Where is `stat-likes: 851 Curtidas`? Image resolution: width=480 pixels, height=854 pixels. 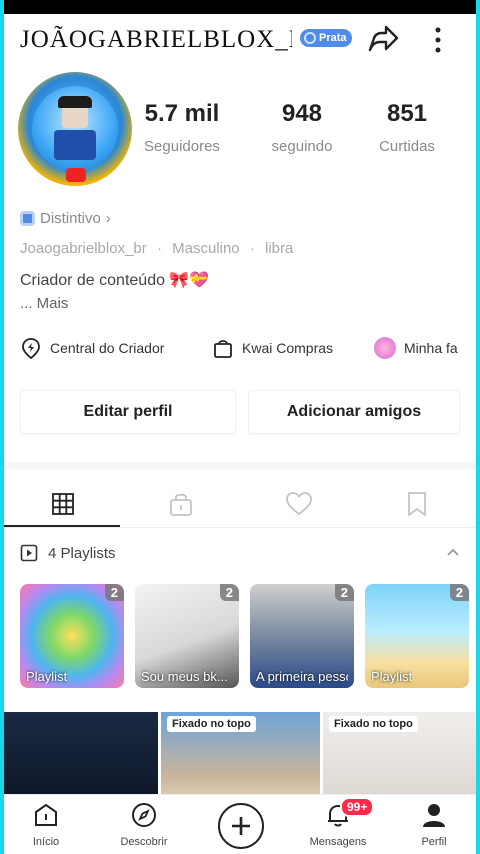 stat-likes: 851 Curtidas is located at coordinates (407, 127).